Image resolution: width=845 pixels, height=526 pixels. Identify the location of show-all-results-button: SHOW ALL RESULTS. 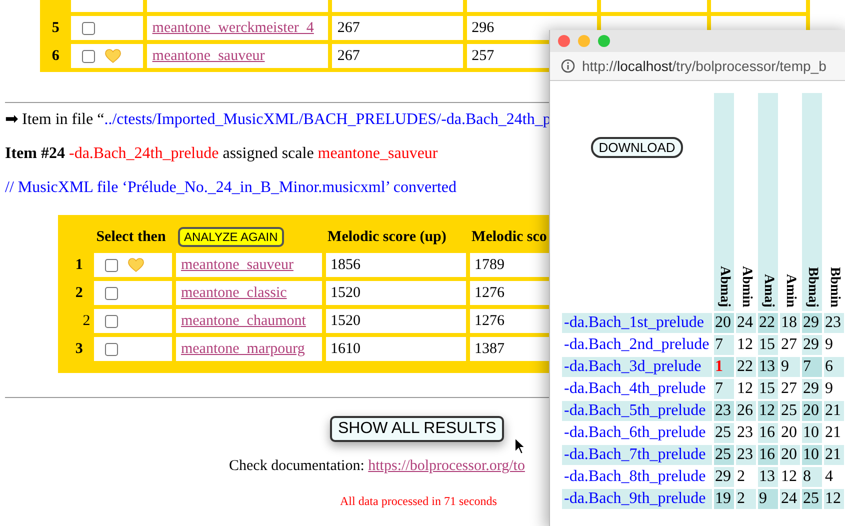
(417, 429).